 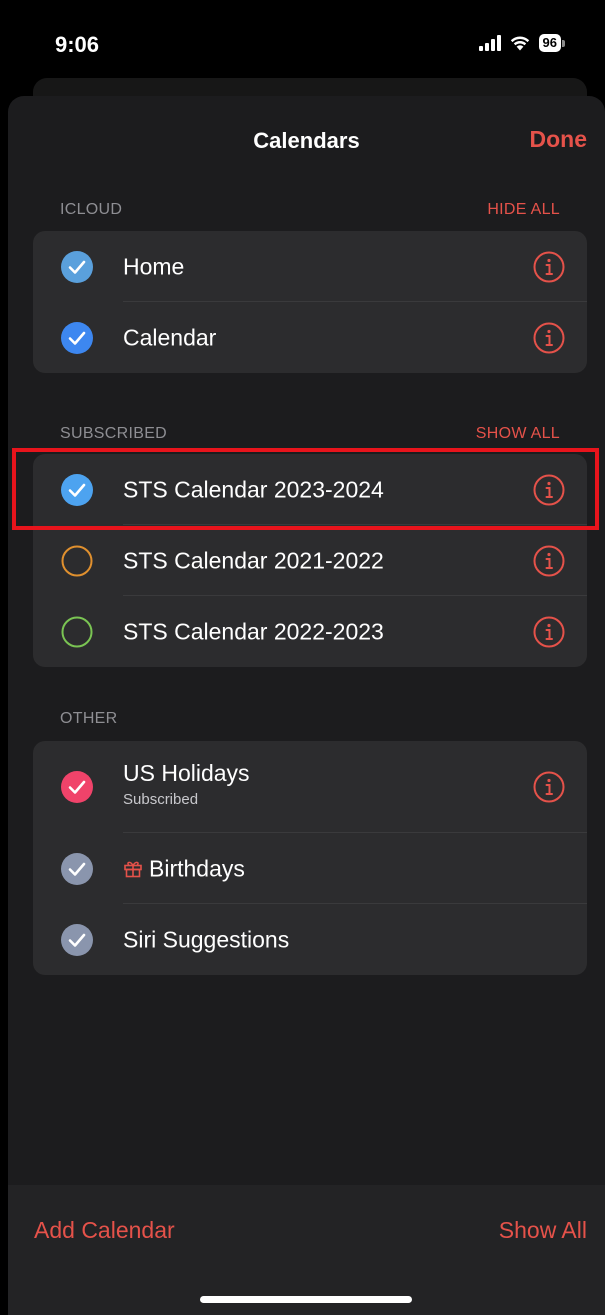 I want to click on calendar-label-stack: US Holidays Subscribed, so click(x=186, y=783).